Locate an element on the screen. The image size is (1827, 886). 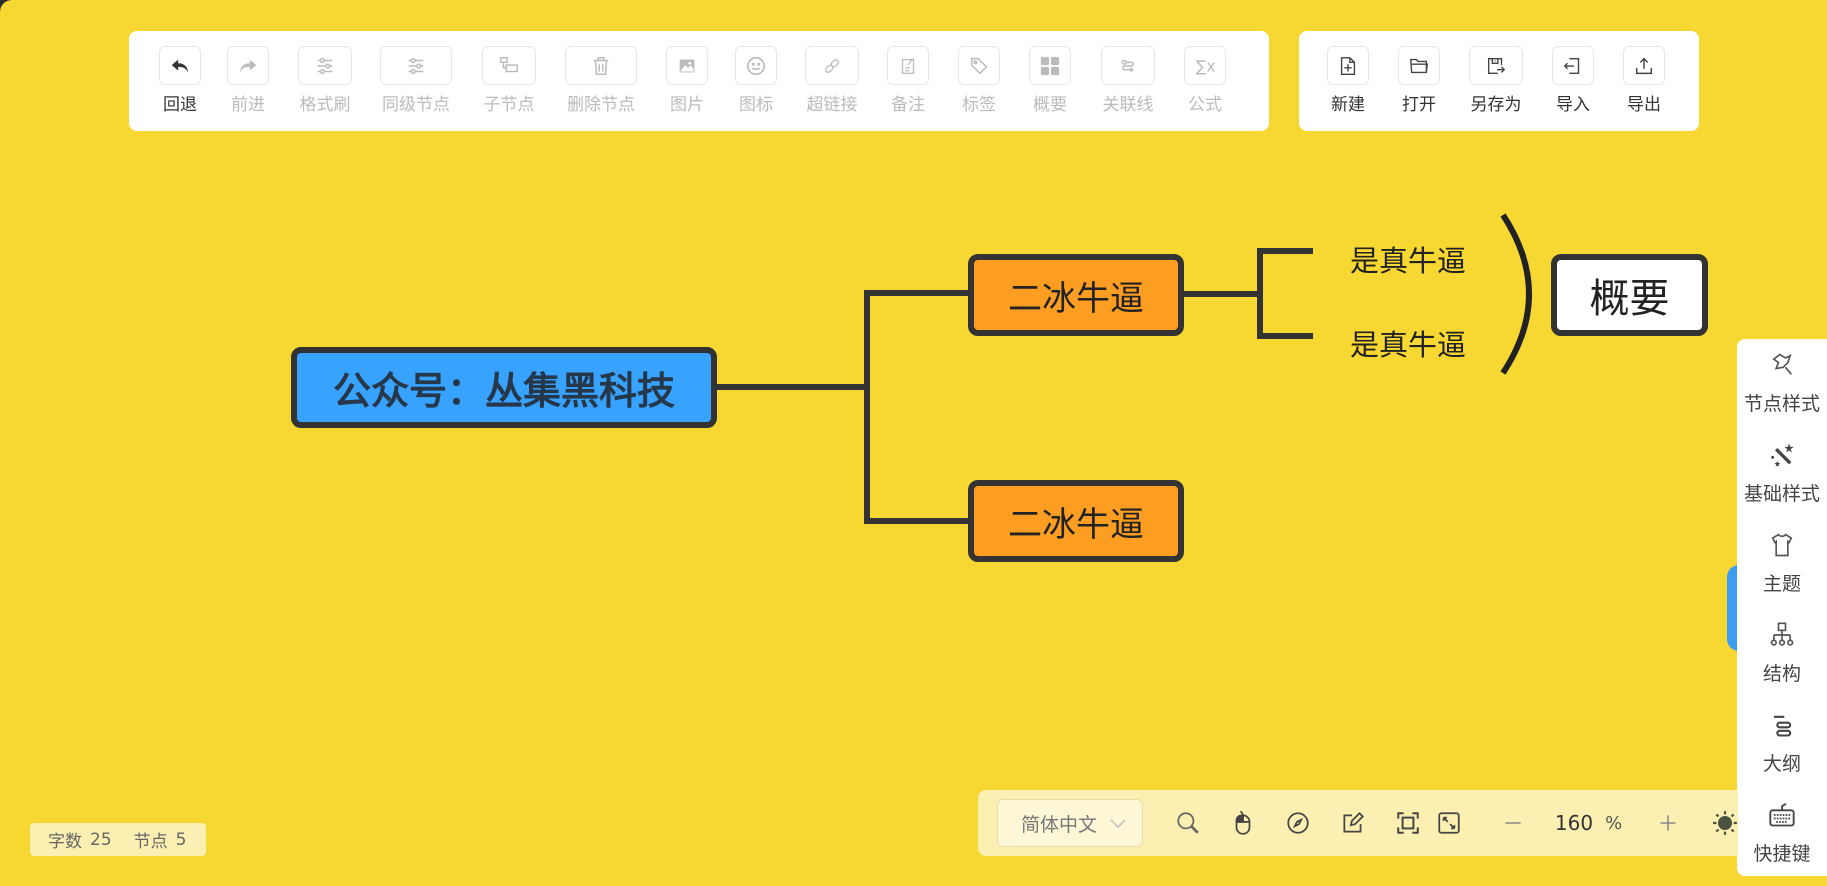
compass-icon is located at coordinates (1298, 823).